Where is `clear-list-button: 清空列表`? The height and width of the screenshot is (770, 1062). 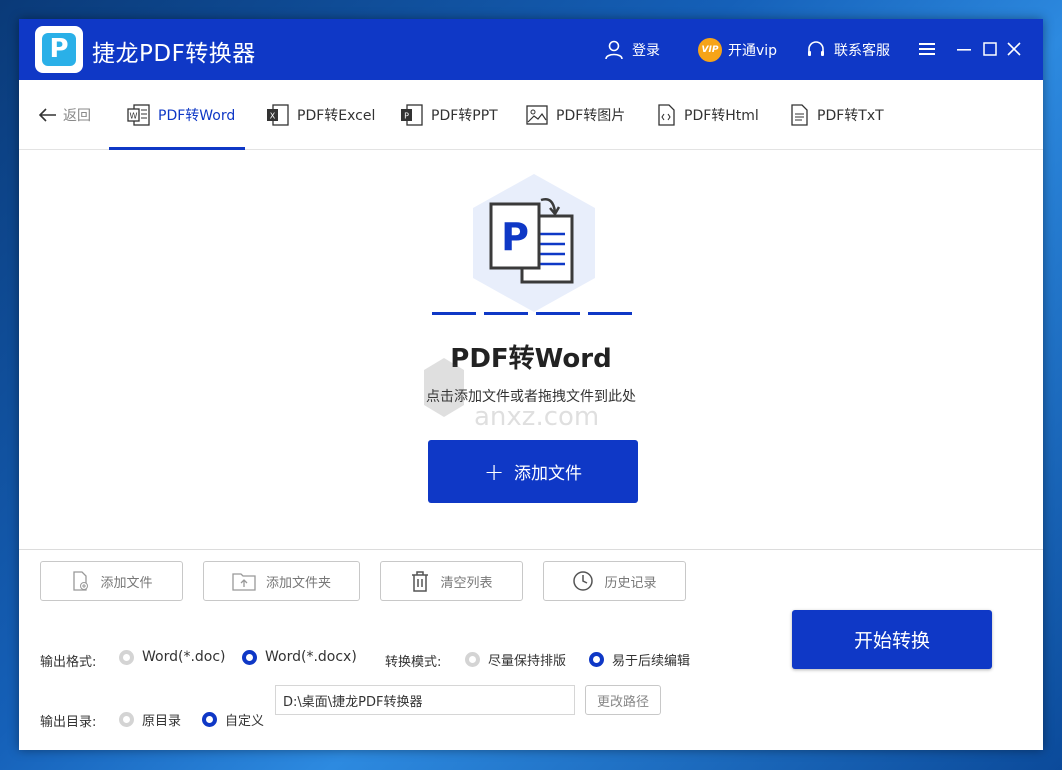 clear-list-button: 清空列表 is located at coordinates (451, 581).